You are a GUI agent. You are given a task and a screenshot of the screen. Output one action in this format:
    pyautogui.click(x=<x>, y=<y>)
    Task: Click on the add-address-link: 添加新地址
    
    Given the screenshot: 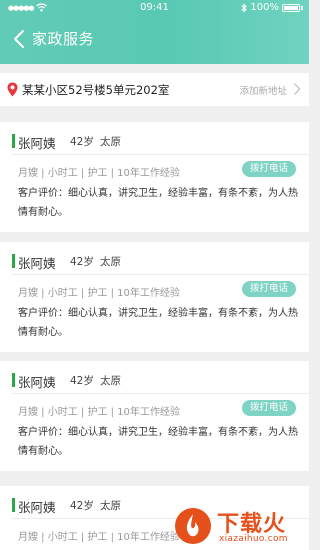 What is the action you would take?
    pyautogui.click(x=263, y=90)
    